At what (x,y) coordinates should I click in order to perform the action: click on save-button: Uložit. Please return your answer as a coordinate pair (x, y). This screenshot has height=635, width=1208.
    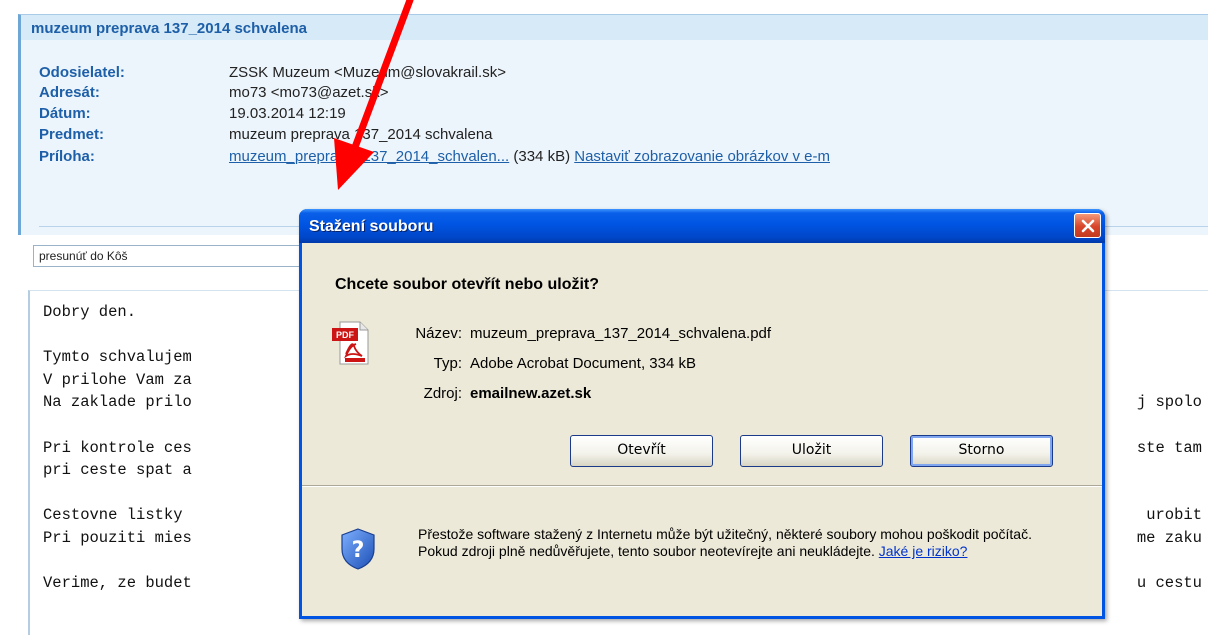
    Looking at the image, I should click on (811, 451).